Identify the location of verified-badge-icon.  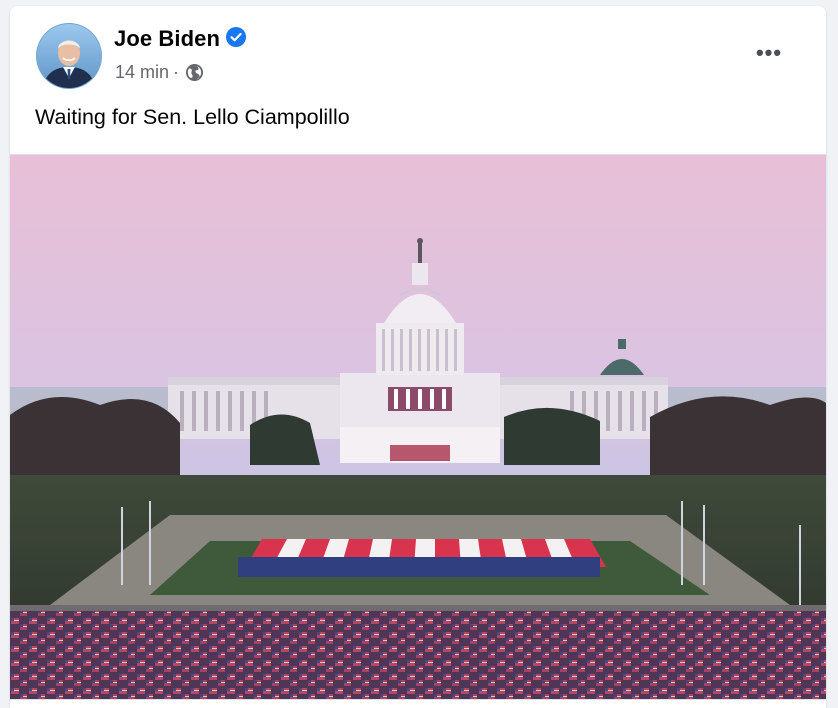
(236, 37).